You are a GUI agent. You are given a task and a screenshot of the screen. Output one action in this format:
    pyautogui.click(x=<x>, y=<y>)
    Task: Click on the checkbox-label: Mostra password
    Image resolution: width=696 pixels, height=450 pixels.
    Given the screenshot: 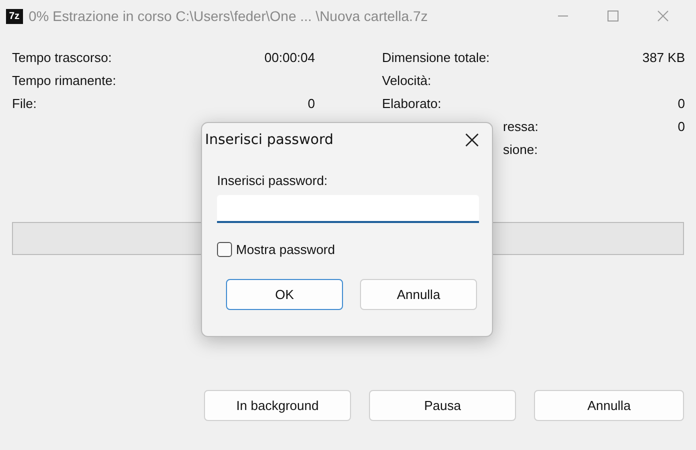 What is the action you would take?
    pyautogui.click(x=285, y=249)
    